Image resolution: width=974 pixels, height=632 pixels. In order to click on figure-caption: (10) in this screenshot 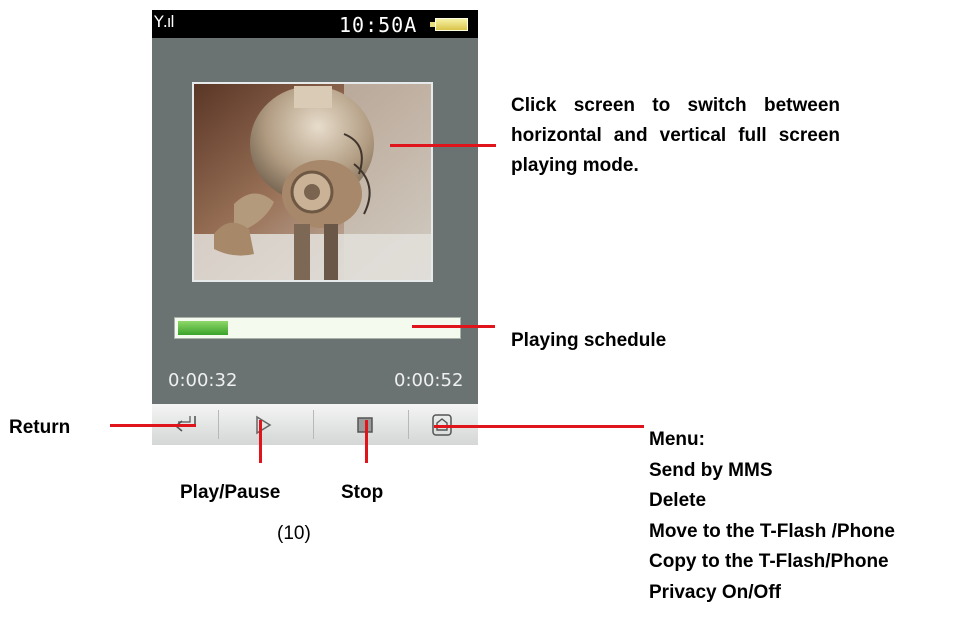, I will do `click(294, 533)`.